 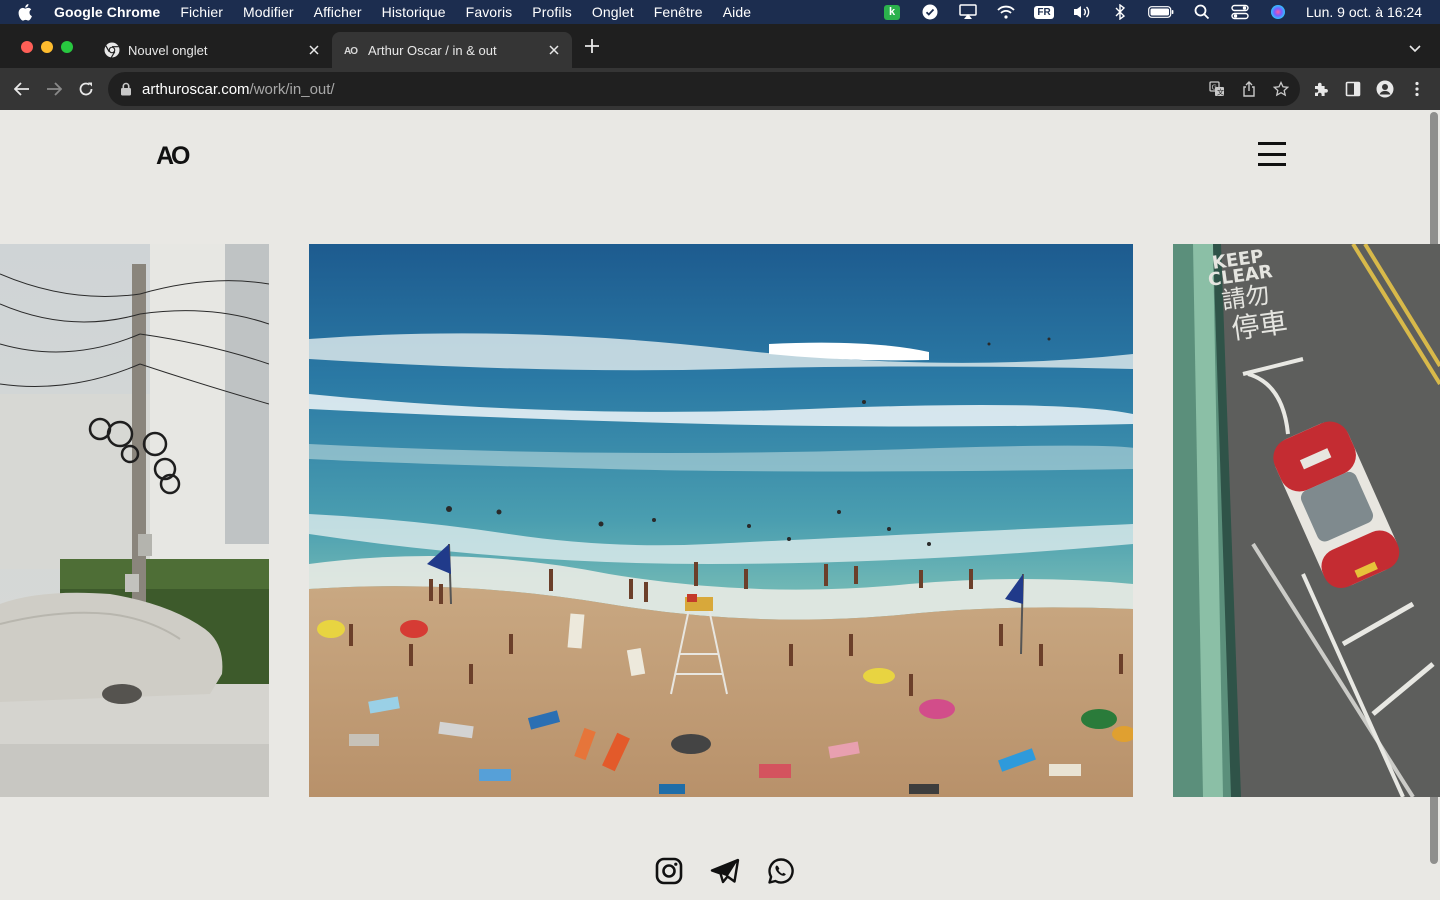 What do you see at coordinates (704, 89) in the screenshot?
I see `address-bar: arthuroscar.com/work/in_out/ G文` at bounding box center [704, 89].